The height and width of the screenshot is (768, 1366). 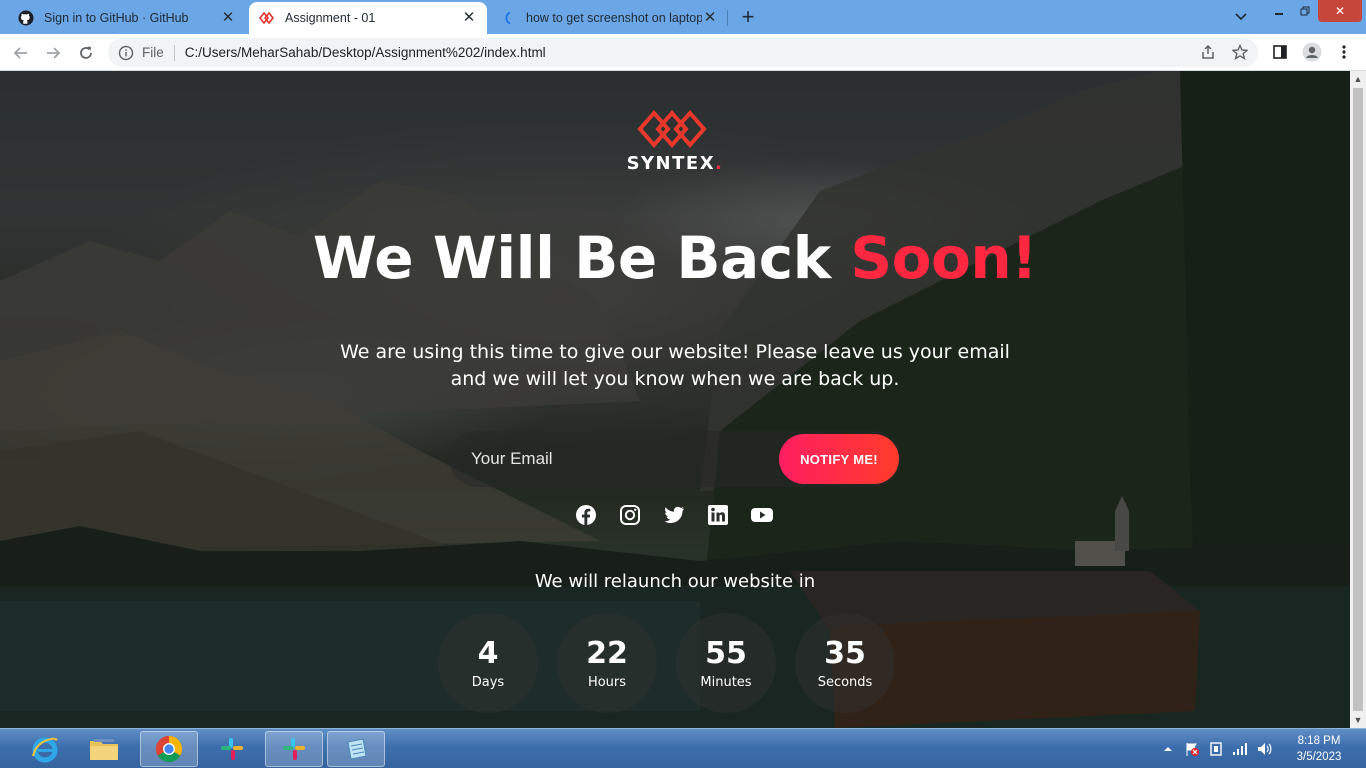 I want to click on brand-name: SYNTEX., so click(x=675, y=163).